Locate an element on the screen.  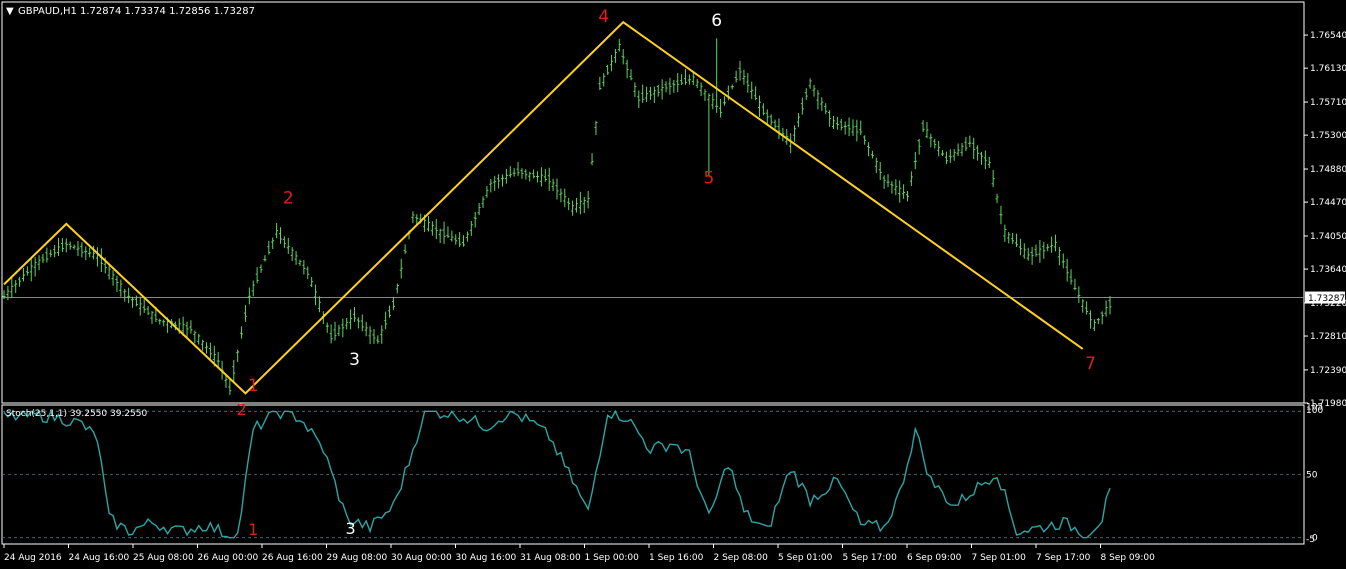
ohlc-values: 1.72874 1.73374 1.72856 1.73287 is located at coordinates (167, 11).